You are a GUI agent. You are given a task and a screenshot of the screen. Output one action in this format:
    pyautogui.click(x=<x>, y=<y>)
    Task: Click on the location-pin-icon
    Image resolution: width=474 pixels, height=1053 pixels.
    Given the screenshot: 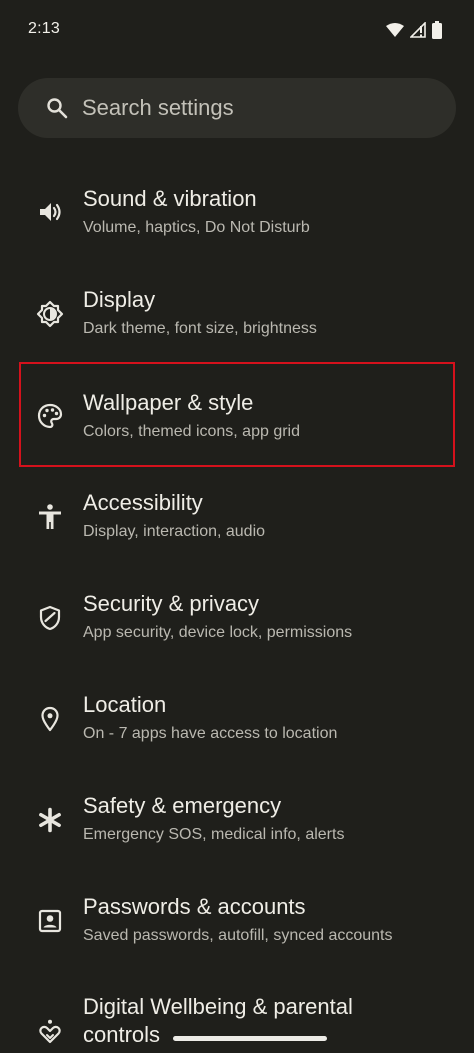 What is the action you would take?
    pyautogui.click(x=50, y=719)
    